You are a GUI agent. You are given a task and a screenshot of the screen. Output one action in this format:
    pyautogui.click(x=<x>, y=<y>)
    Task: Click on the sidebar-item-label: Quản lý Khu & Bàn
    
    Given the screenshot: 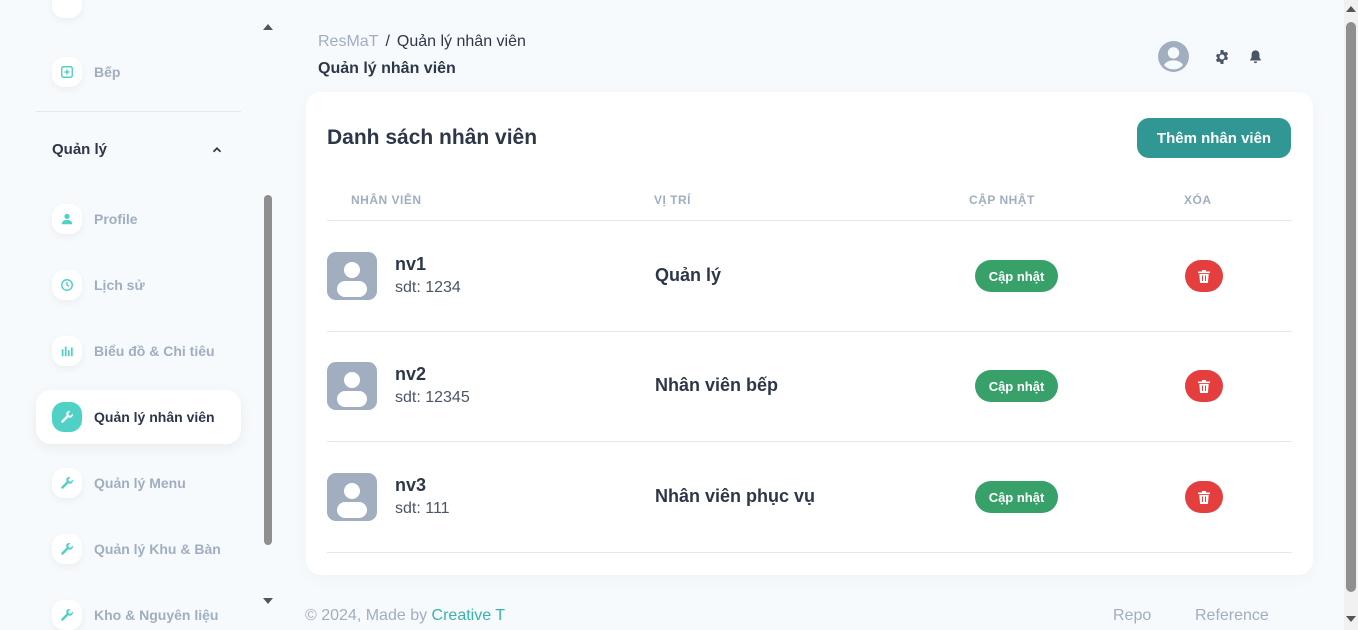 What is the action you would take?
    pyautogui.click(x=157, y=549)
    